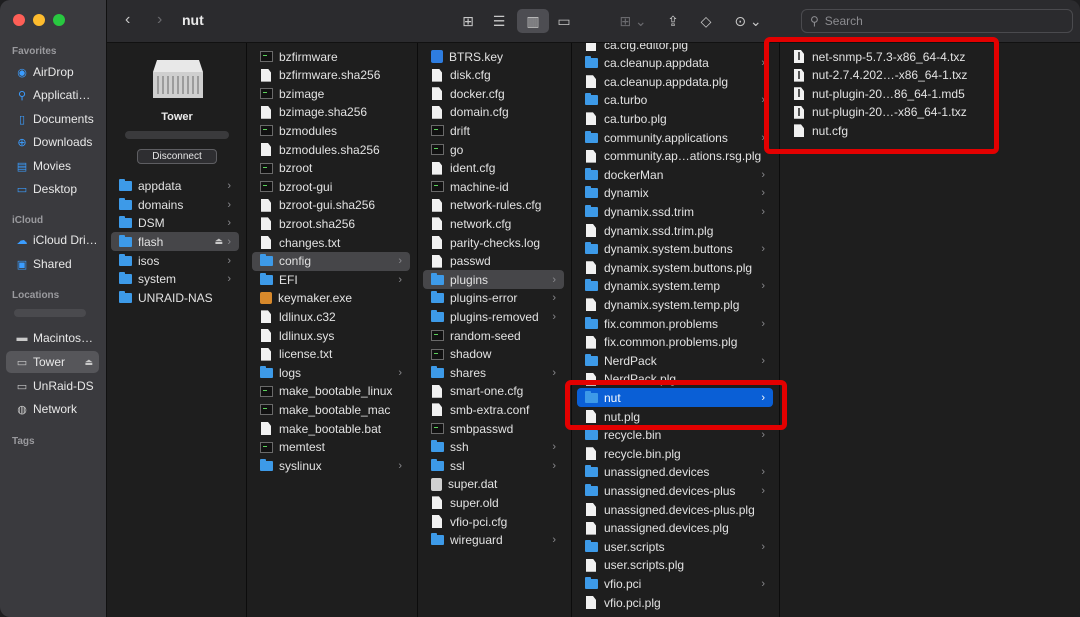  What do you see at coordinates (52, 264) in the screenshot?
I see `sidebar-item-shared: ▣ Shared` at bounding box center [52, 264].